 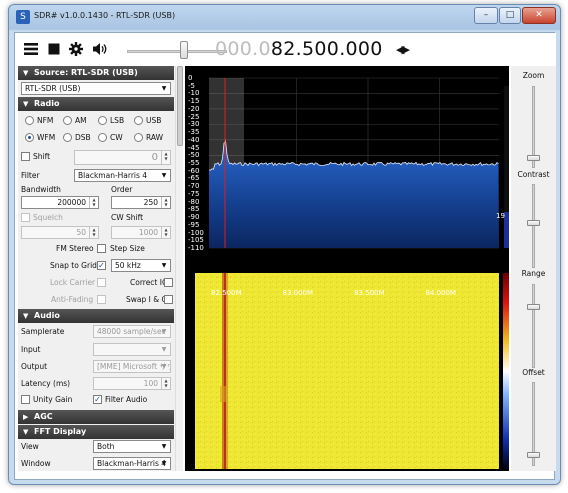 What do you see at coordinates (67, 120) in the screenshot?
I see `mode-am-radio` at bounding box center [67, 120].